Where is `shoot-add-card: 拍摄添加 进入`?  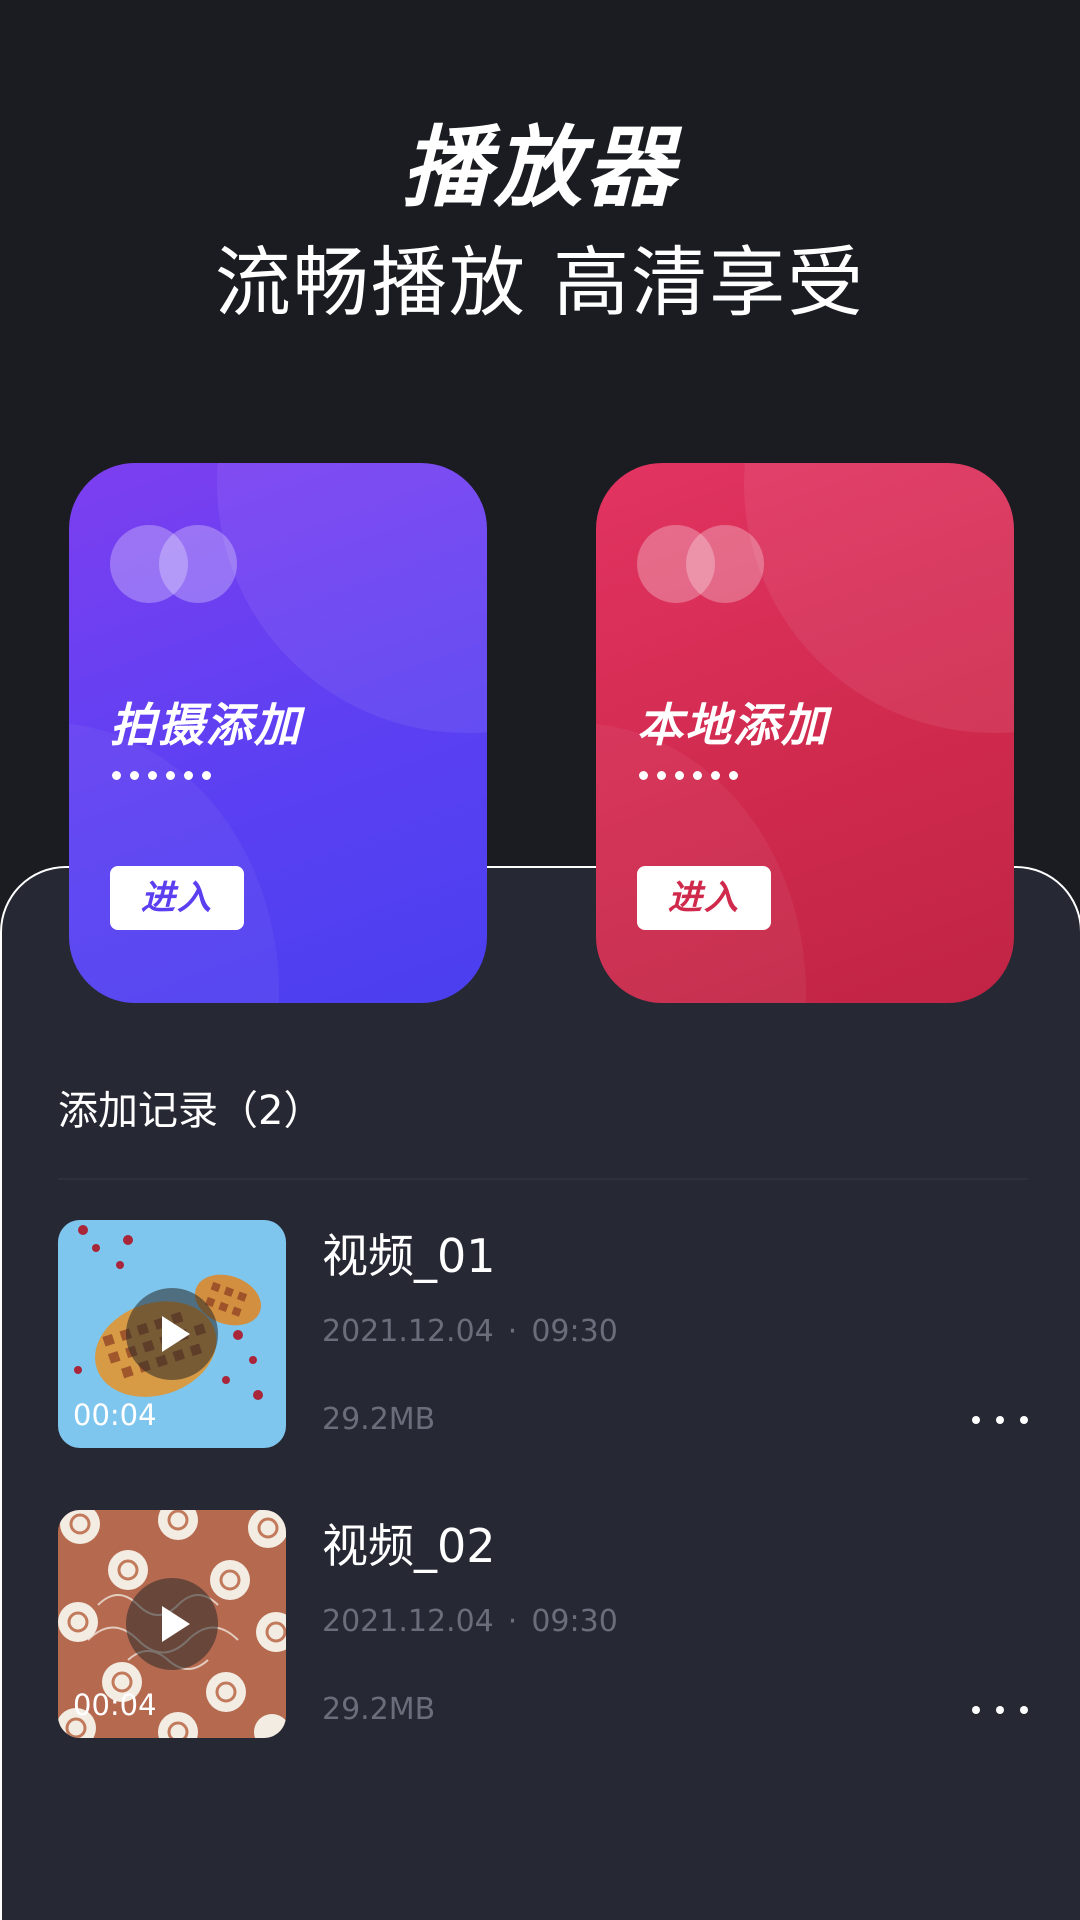
shoot-add-card: 拍摄添加 进入 is located at coordinates (278, 733).